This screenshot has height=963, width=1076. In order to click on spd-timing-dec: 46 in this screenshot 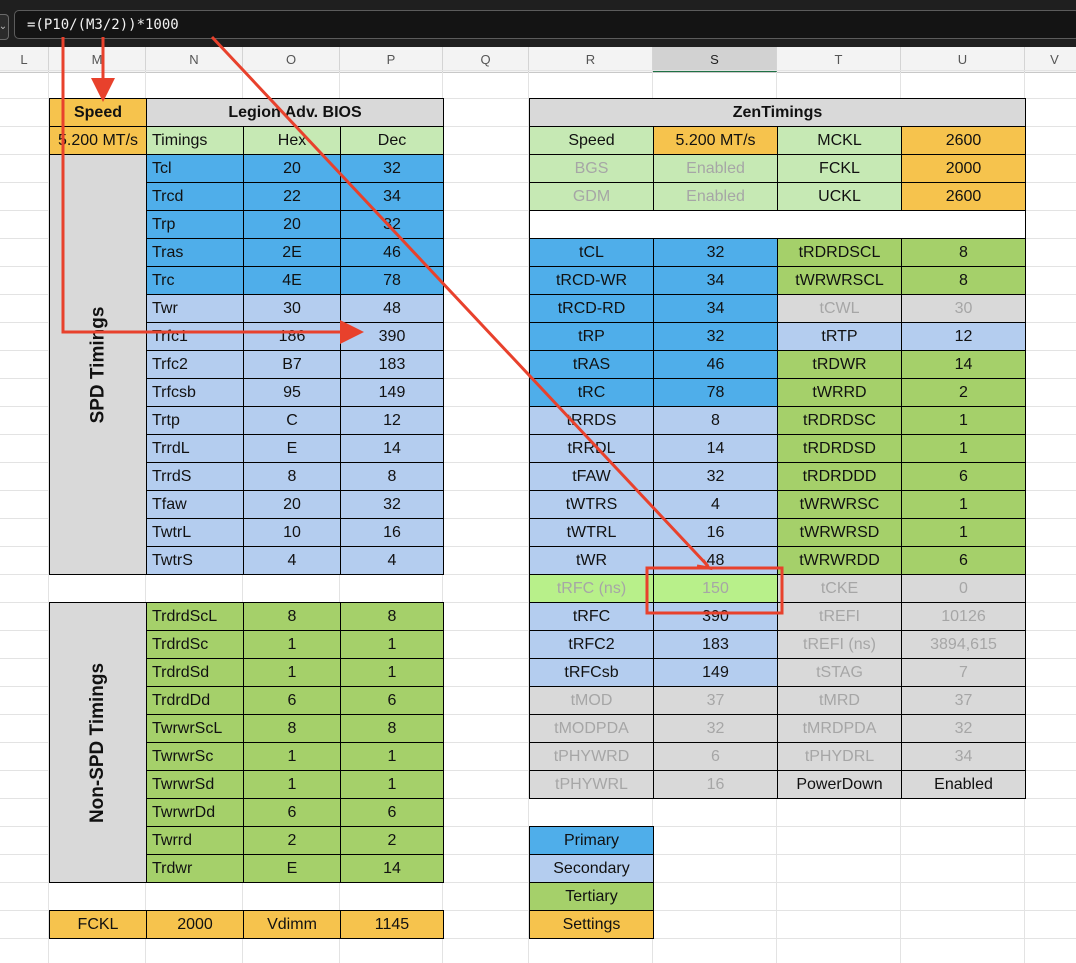, I will do `click(392, 252)`.